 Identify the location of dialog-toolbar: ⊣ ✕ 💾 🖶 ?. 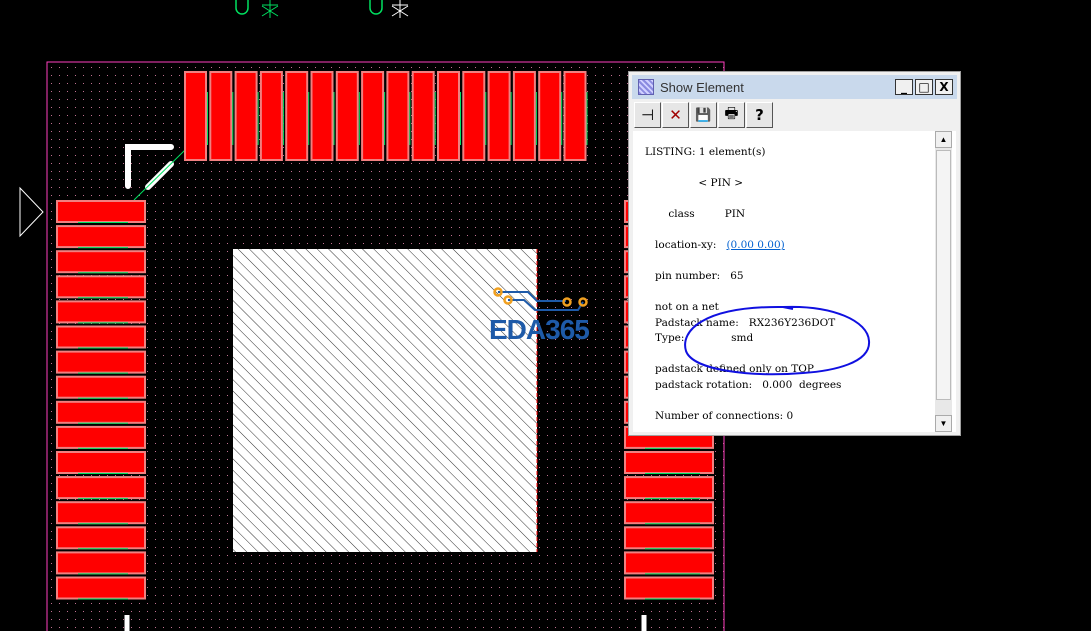
(703, 115).